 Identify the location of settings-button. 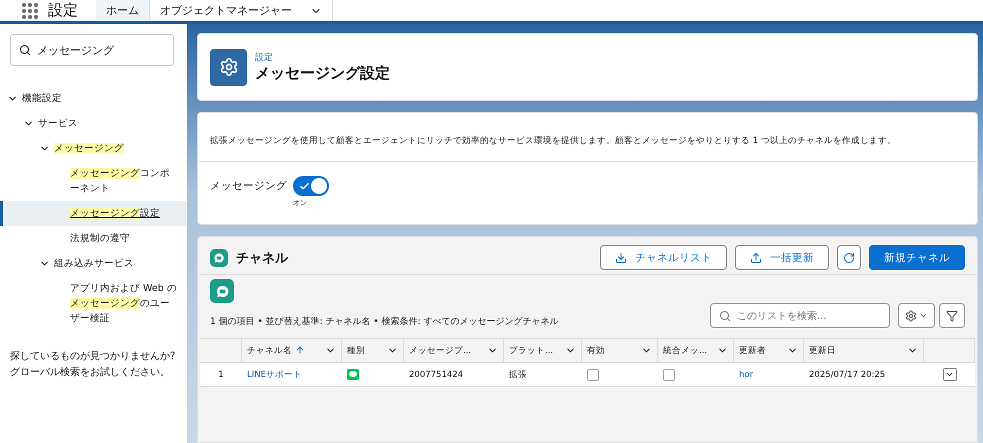
(916, 315).